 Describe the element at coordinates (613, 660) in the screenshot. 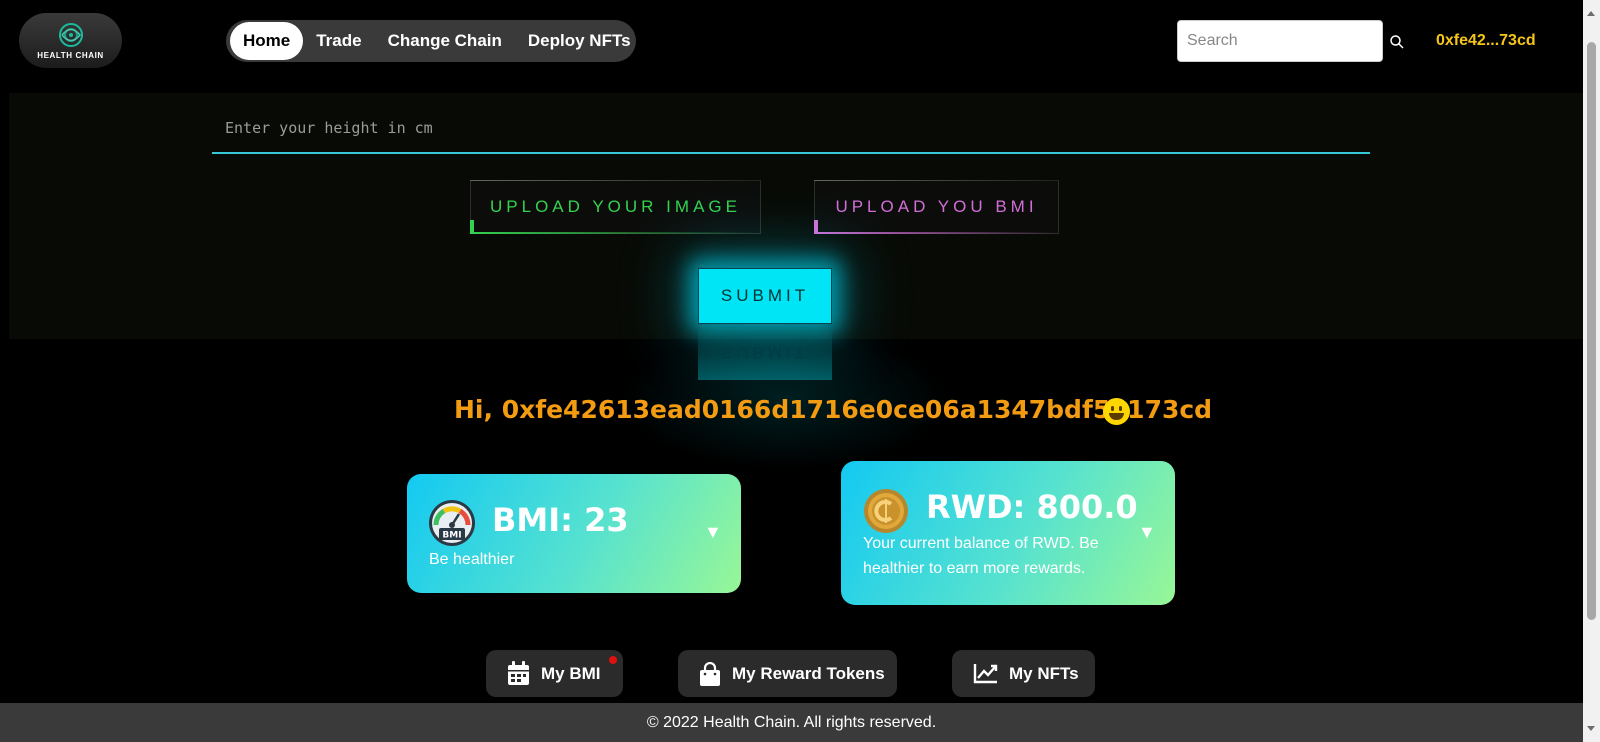

I see `notification-dot` at that location.